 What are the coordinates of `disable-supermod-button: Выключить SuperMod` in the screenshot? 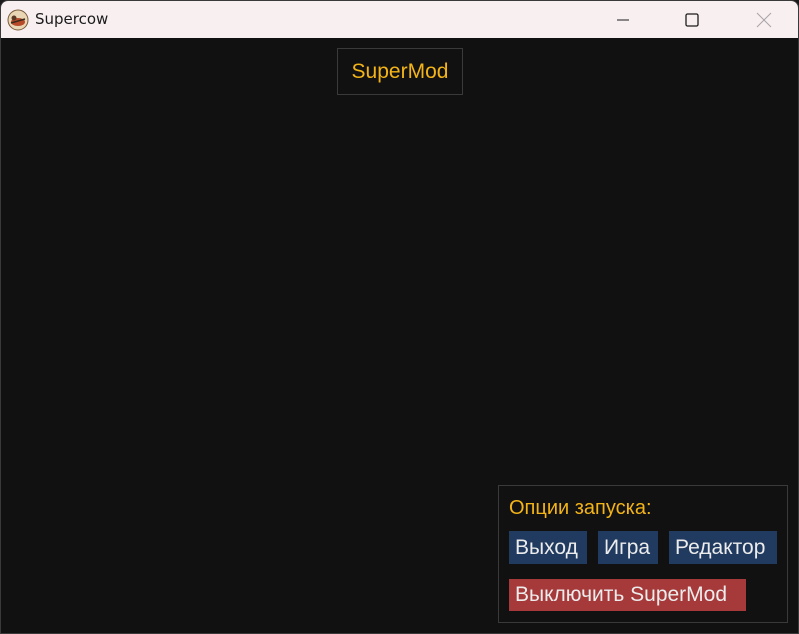 It's located at (627, 595).